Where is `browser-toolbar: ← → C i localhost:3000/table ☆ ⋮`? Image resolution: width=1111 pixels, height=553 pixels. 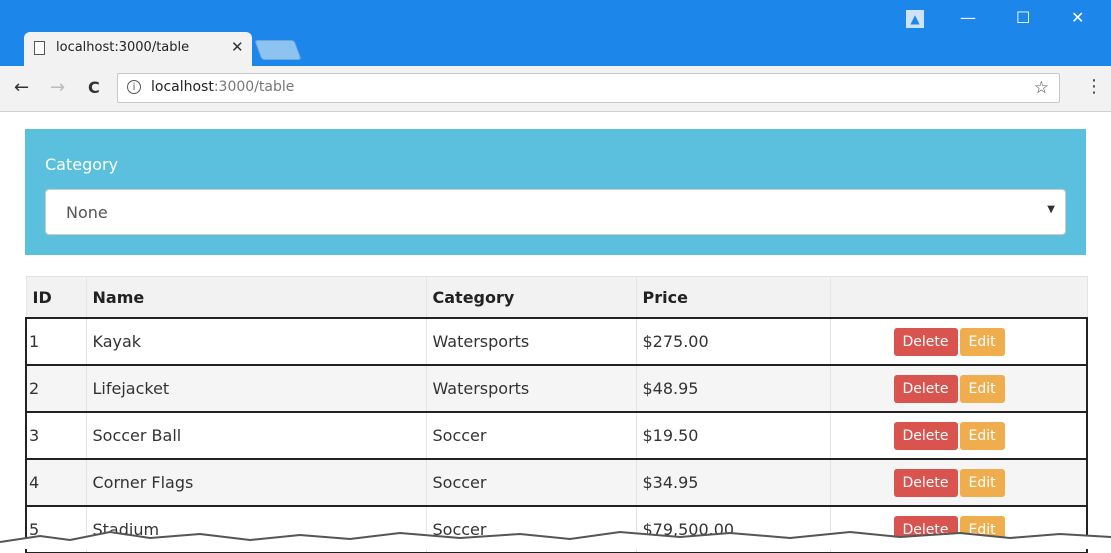 browser-toolbar: ← → C i localhost:3000/table ☆ ⋮ is located at coordinates (555, 89).